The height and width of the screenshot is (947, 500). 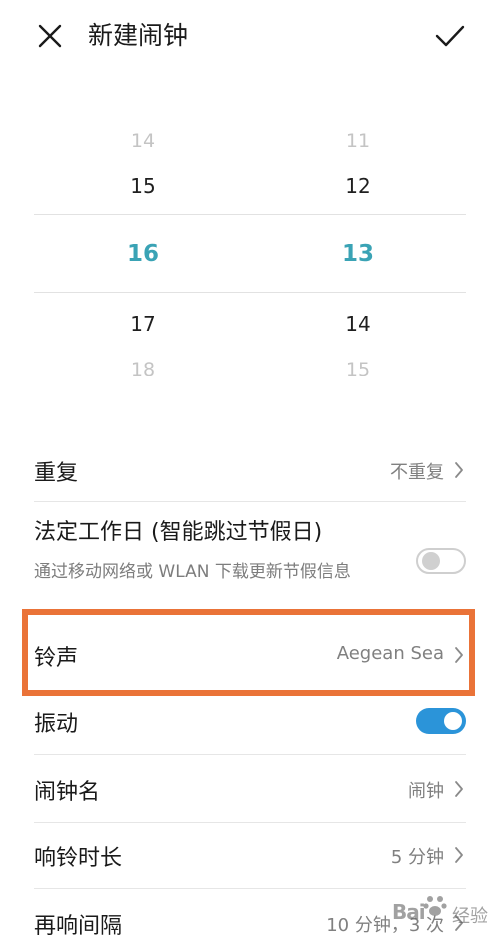 What do you see at coordinates (192, 572) in the screenshot?
I see `workday-subtitle: 通过移动网络或 WLAN 下载更新节假信息` at bounding box center [192, 572].